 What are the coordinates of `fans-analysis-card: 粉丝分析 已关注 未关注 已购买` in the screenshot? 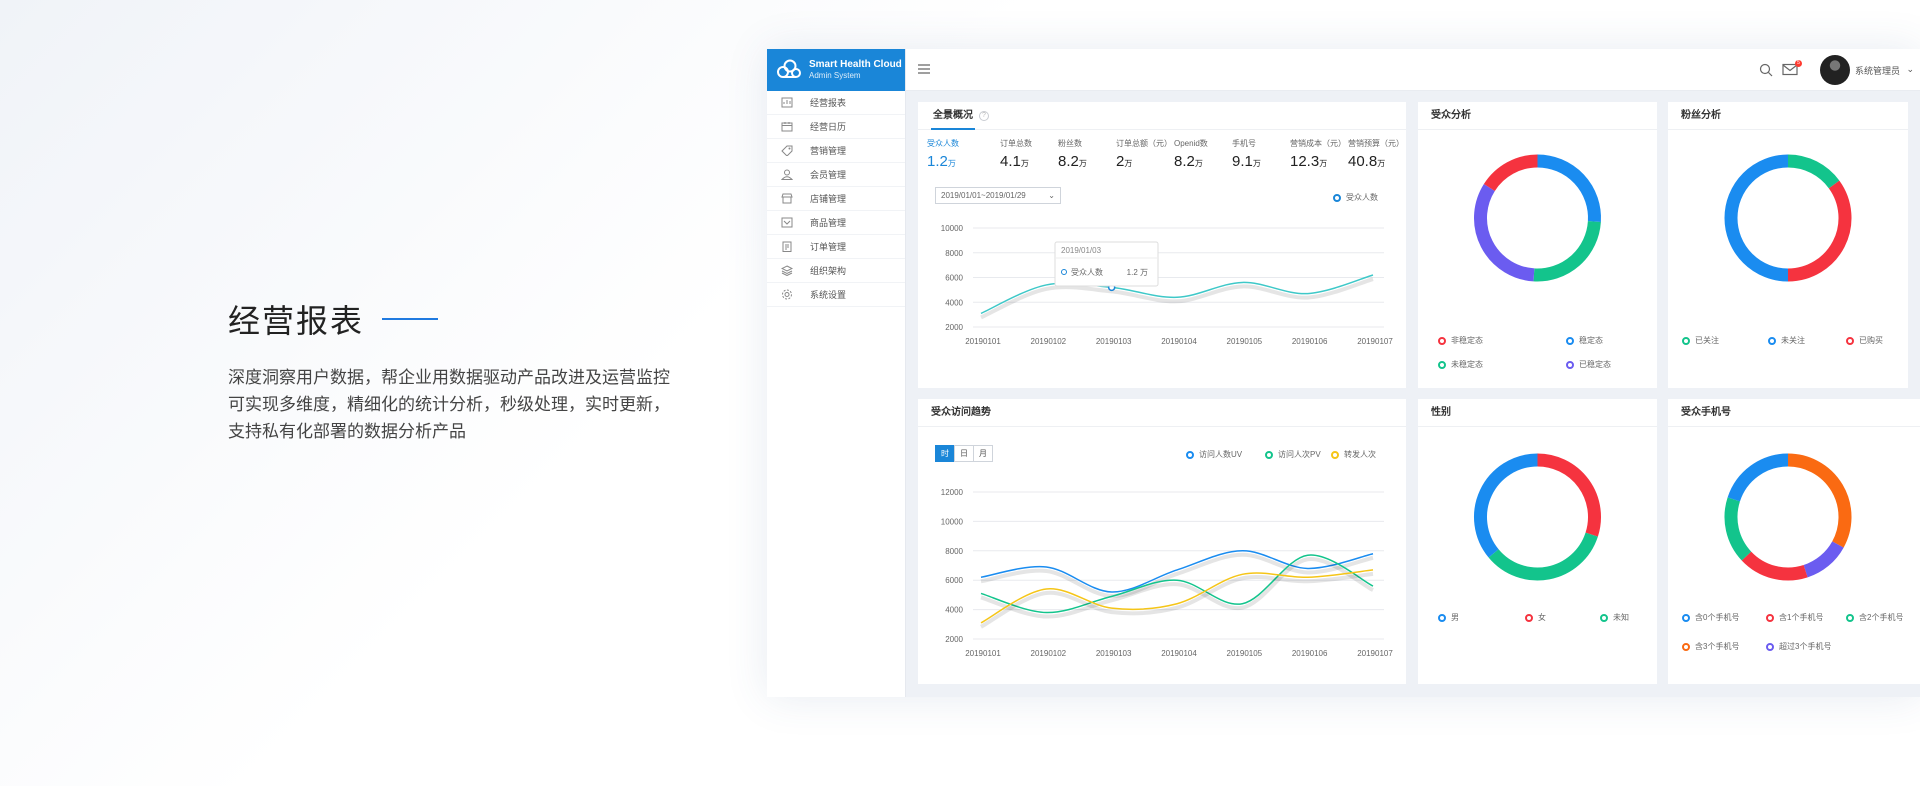 It's located at (1788, 245).